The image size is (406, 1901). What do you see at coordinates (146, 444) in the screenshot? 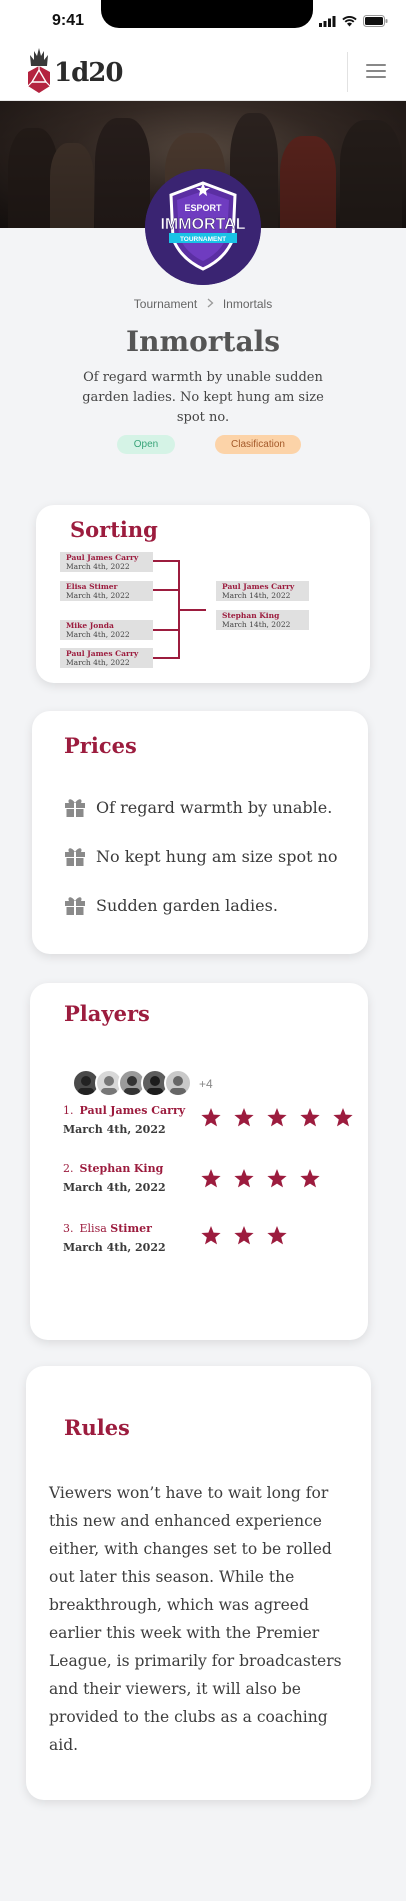
I see `status-badge-open: Open` at bounding box center [146, 444].